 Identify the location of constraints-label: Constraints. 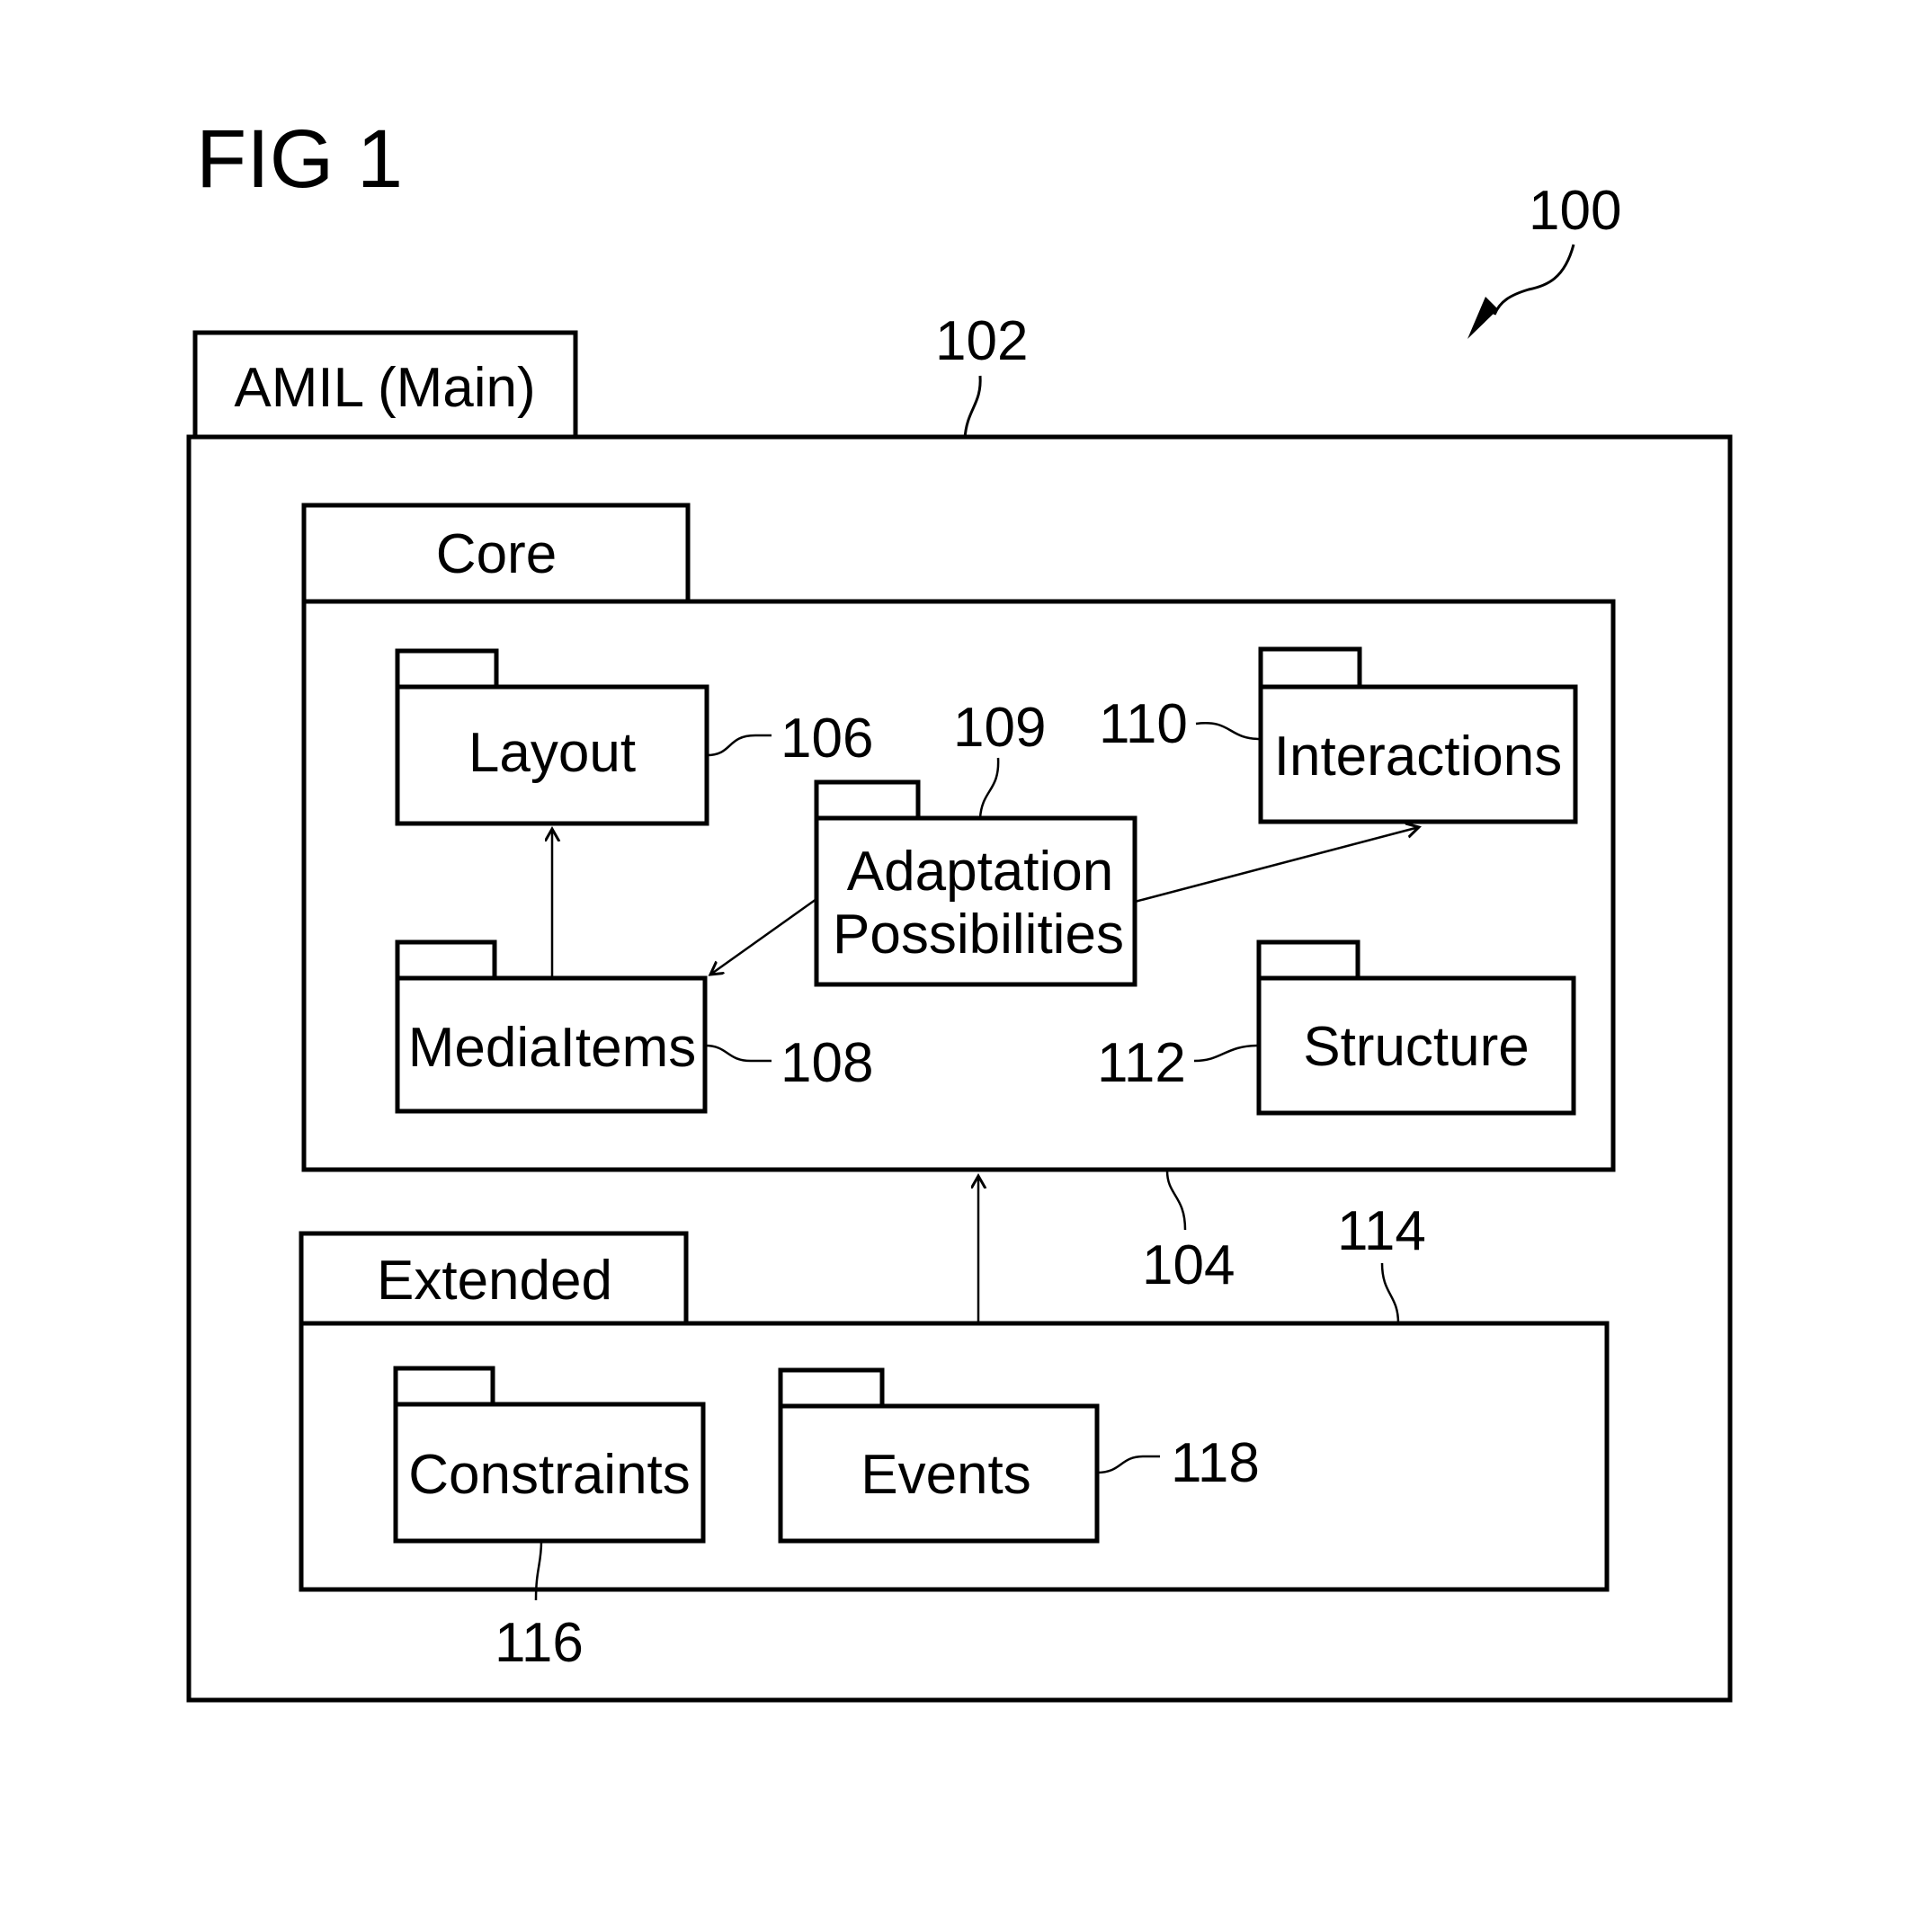
(549, 1475).